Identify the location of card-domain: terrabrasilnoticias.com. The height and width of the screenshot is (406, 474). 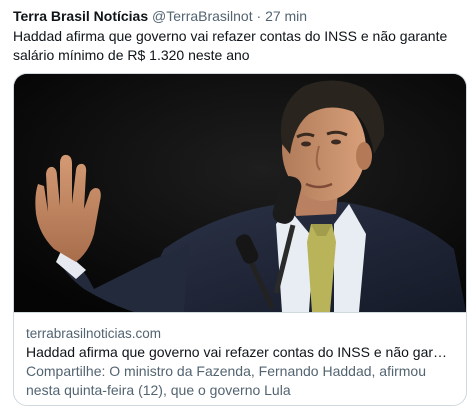
(94, 333).